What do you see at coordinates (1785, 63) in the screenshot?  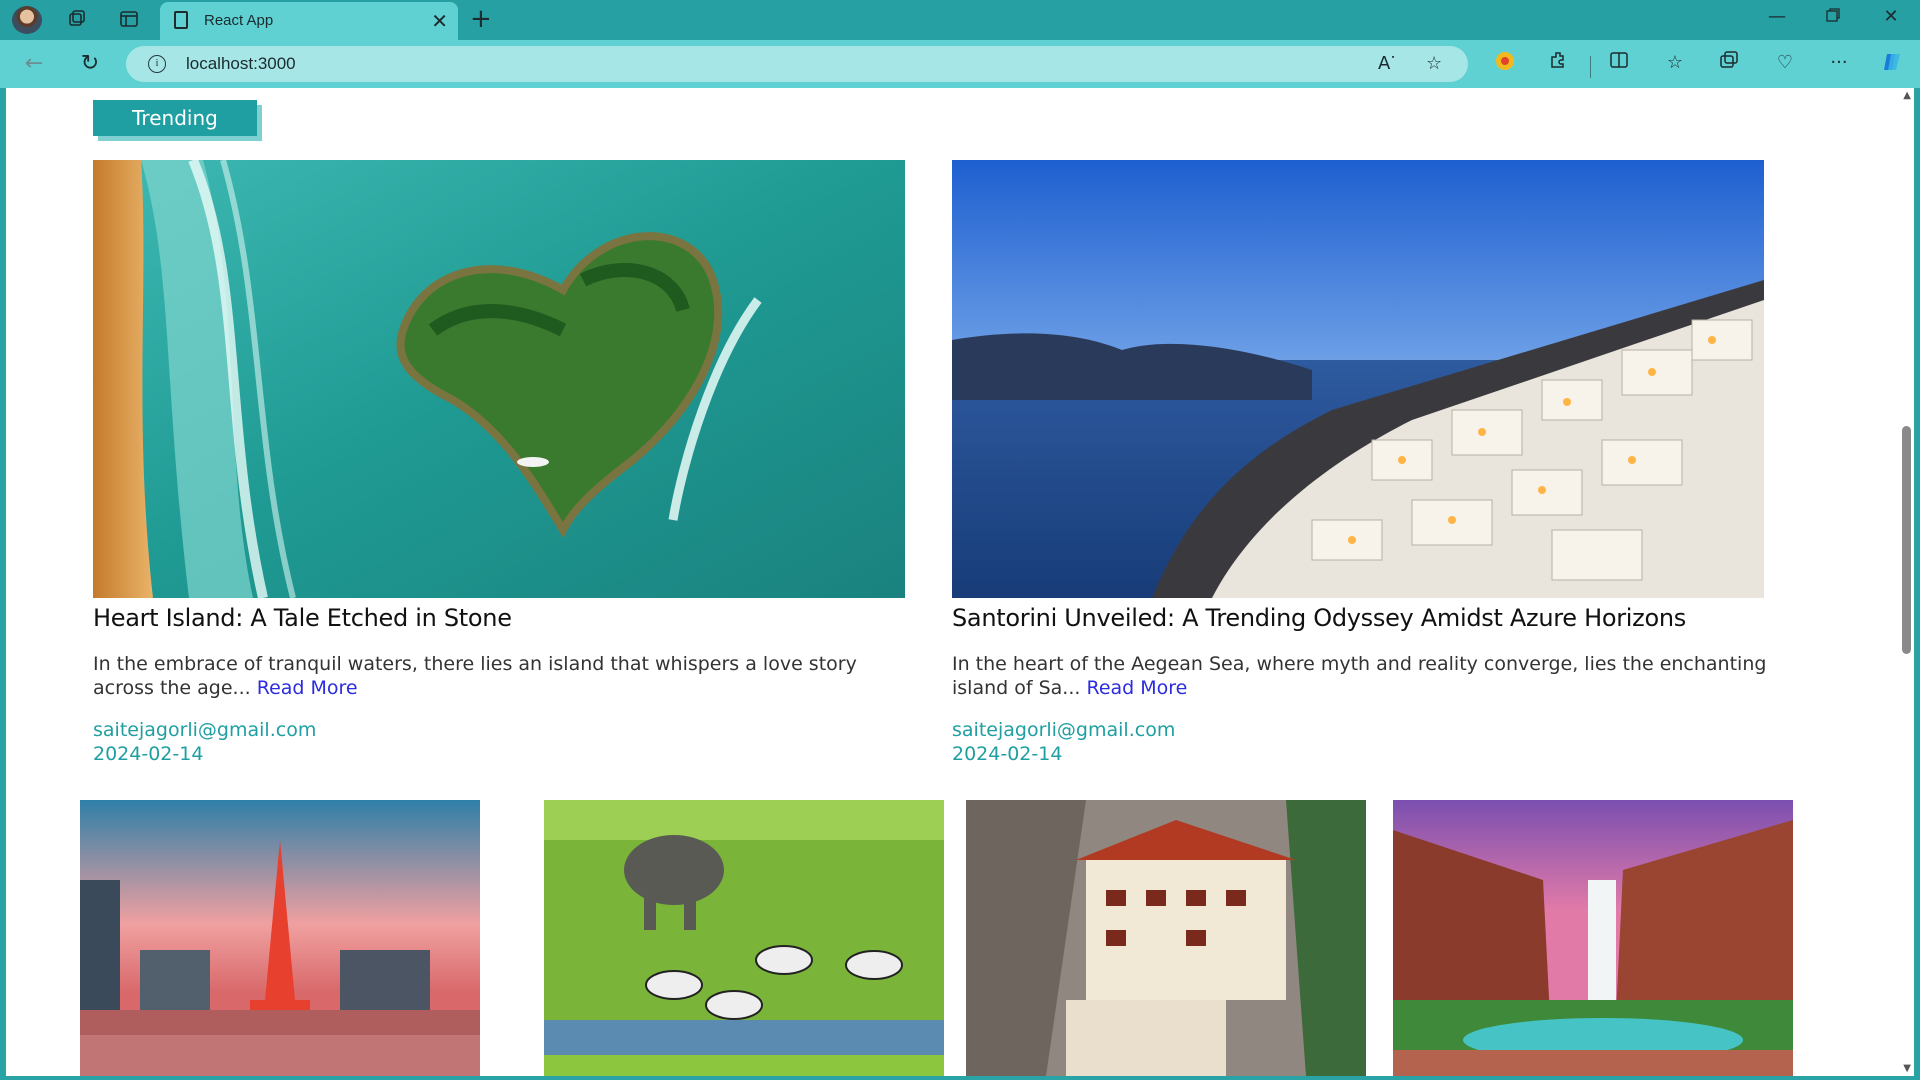 I see `browser-essentials-icon: ♡` at bounding box center [1785, 63].